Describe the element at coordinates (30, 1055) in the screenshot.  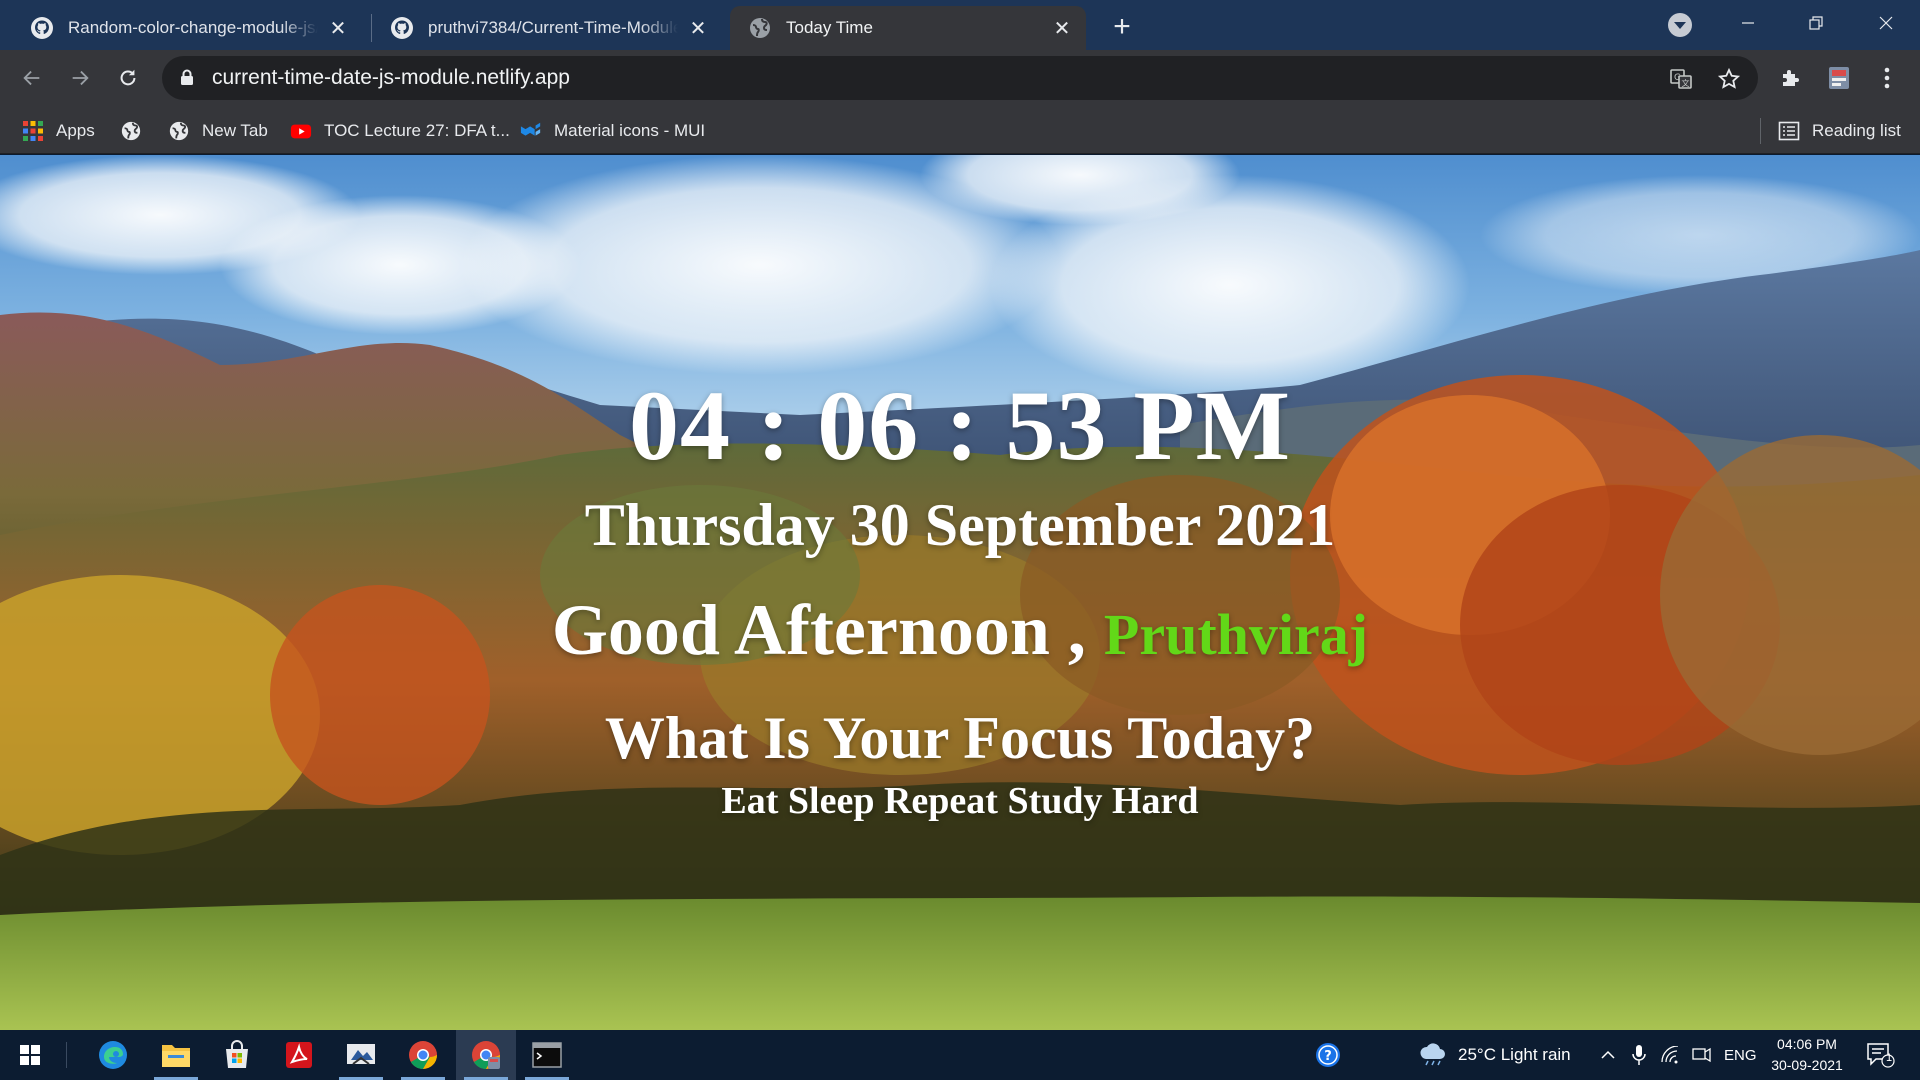
I see `start-windows-icon` at that location.